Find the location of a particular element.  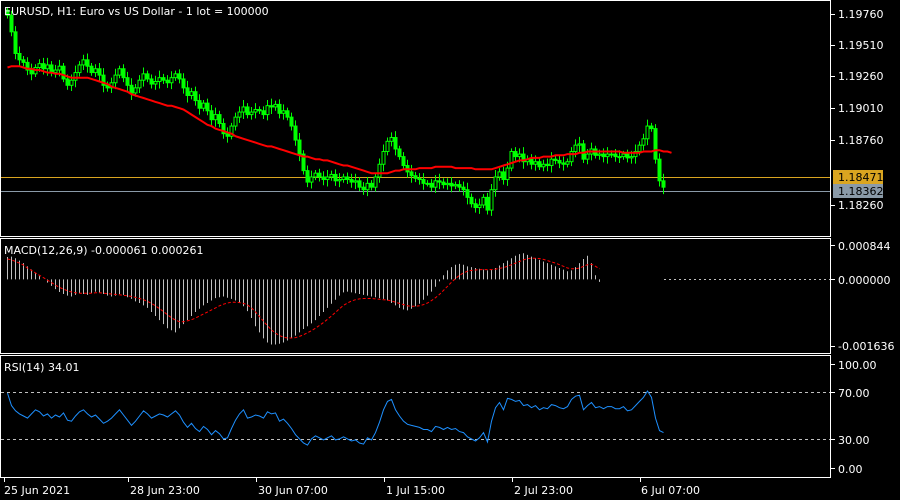

y-tick-label: 1.19510 is located at coordinates (861, 45).